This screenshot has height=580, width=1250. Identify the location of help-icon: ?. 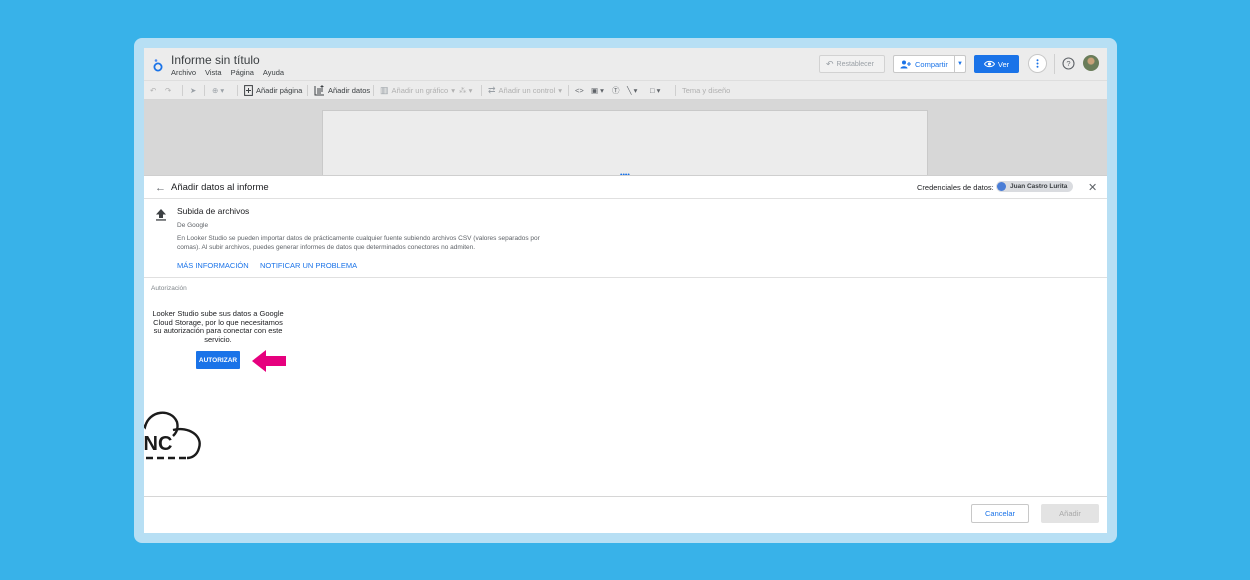
(1068, 63).